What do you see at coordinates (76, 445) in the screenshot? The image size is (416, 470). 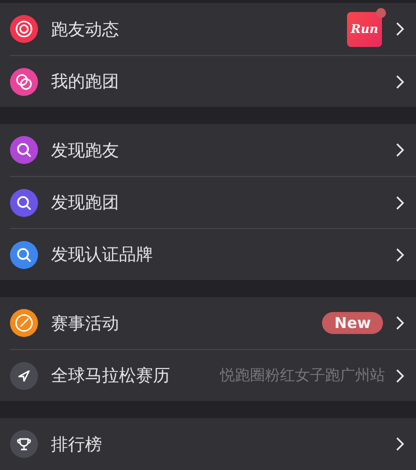 I see `menu-label: 排行榜` at bounding box center [76, 445].